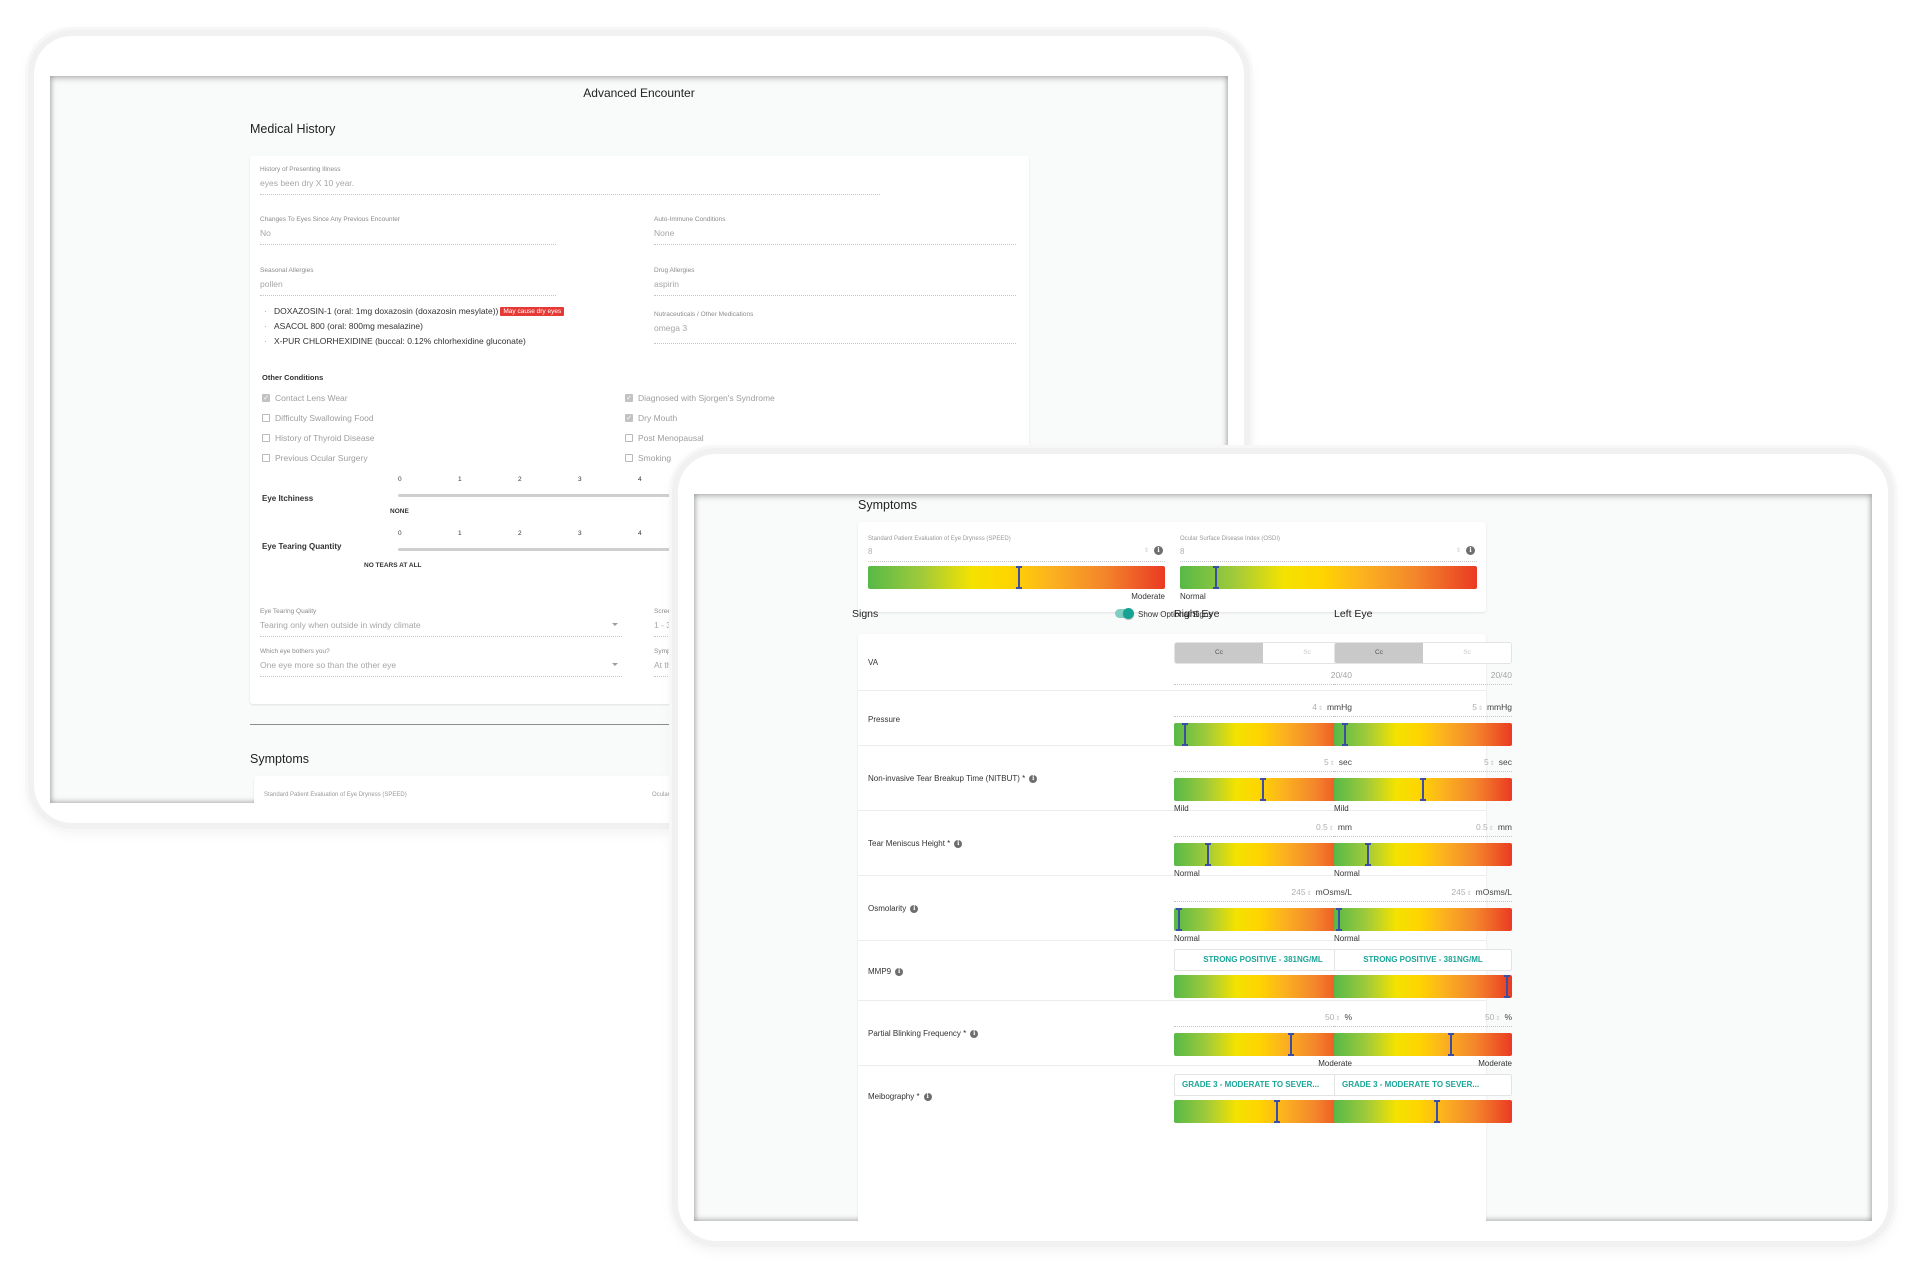 The image size is (1921, 1281). Describe the element at coordinates (894, 1096) in the screenshot. I see `row-label-text: Meibography *` at that location.